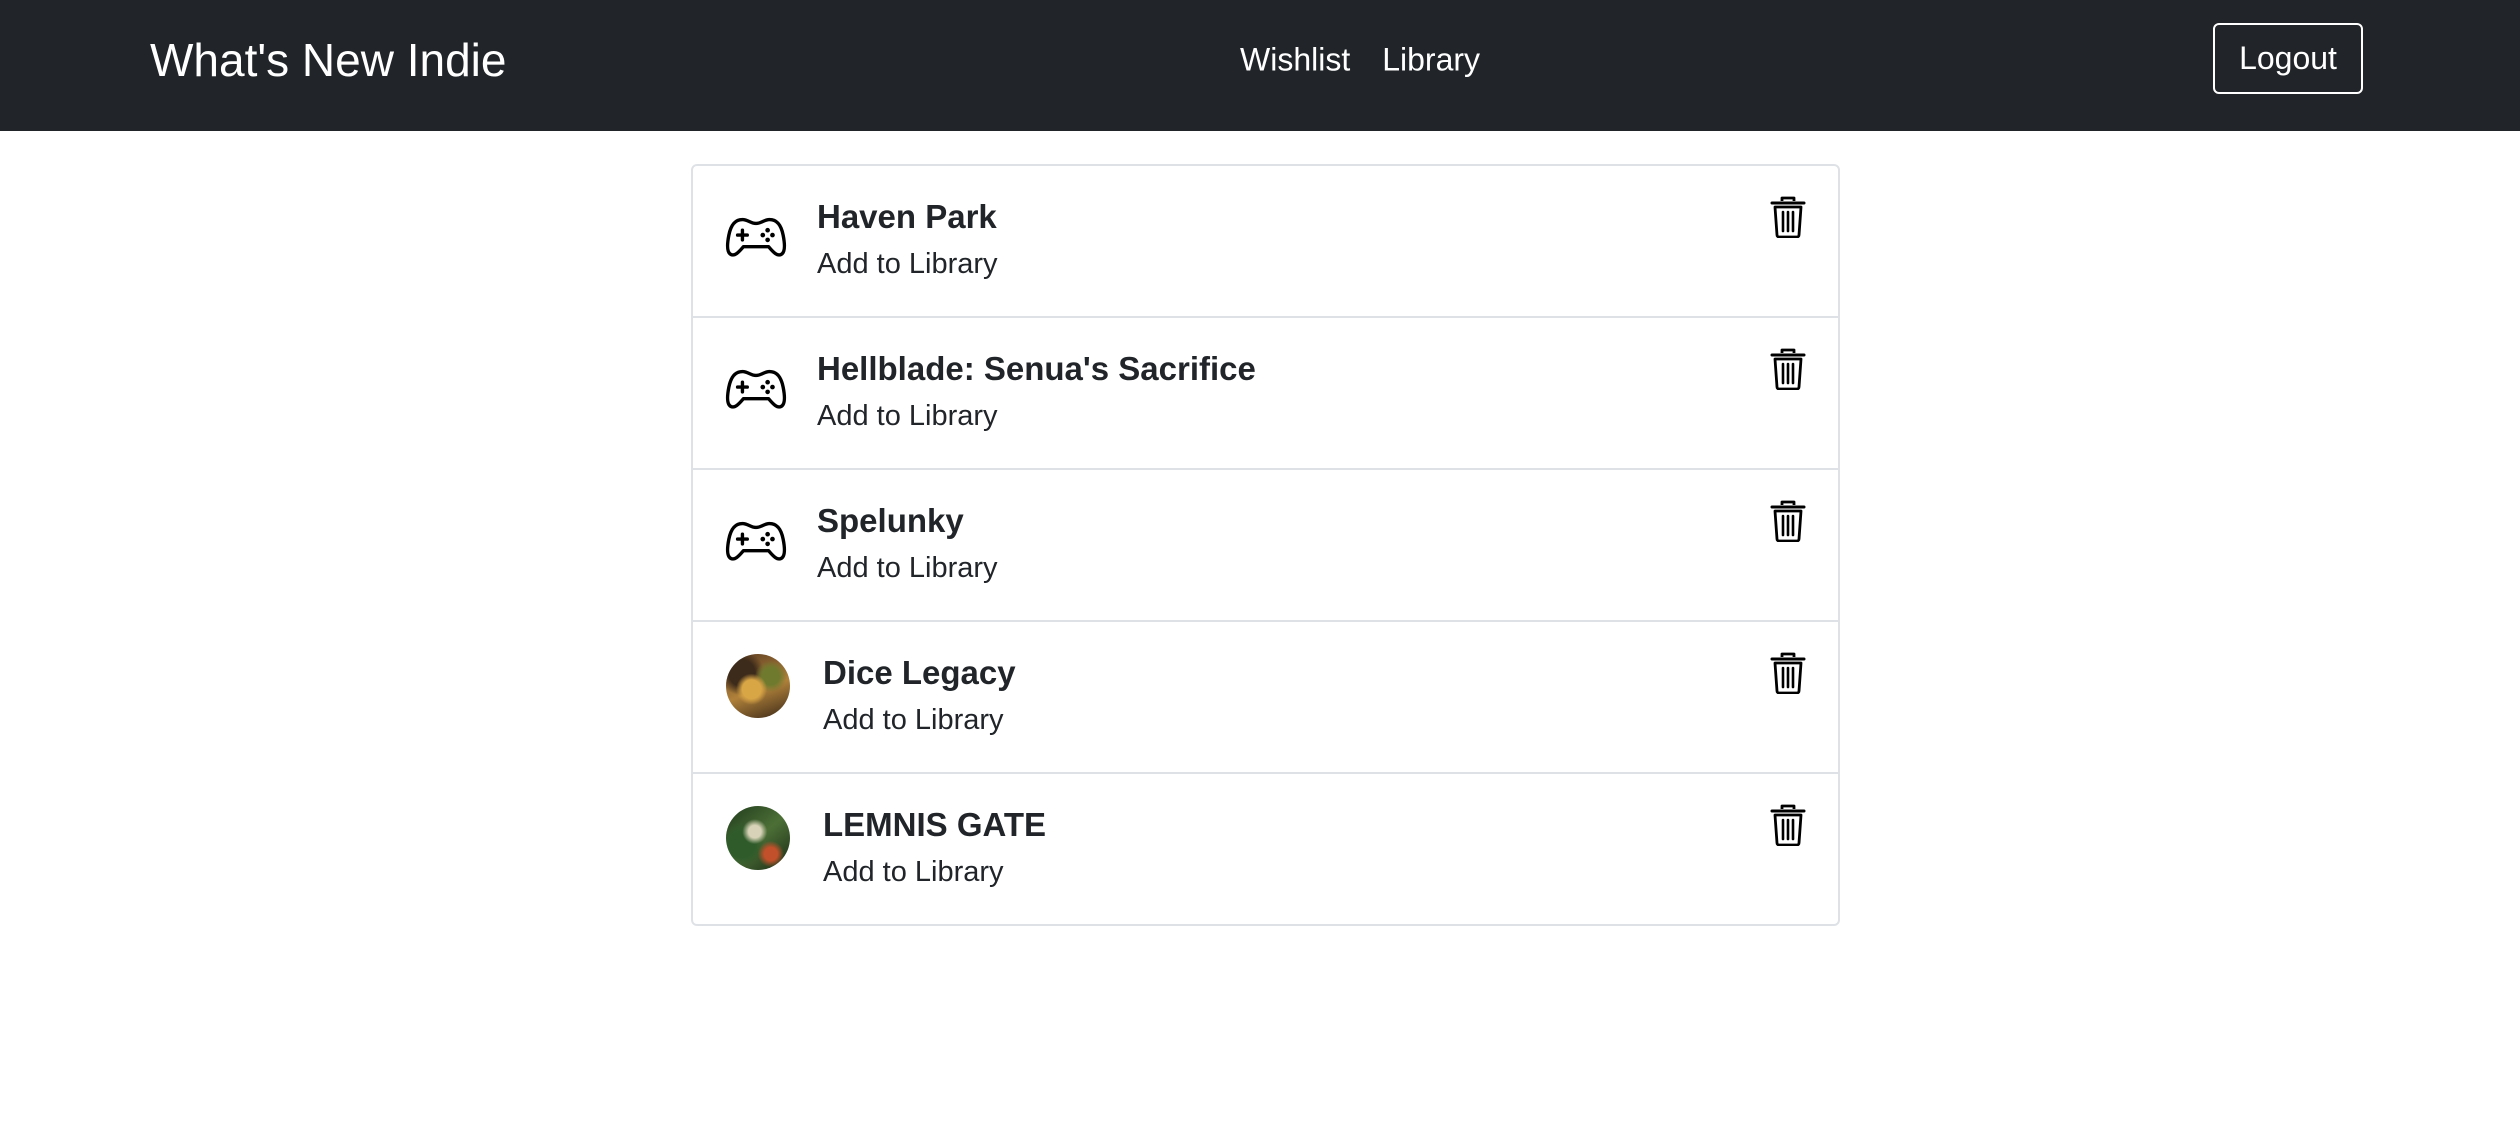 This screenshot has height=1142, width=2520. I want to click on list-item: Dice Legacy Add to Library, so click(1265, 698).